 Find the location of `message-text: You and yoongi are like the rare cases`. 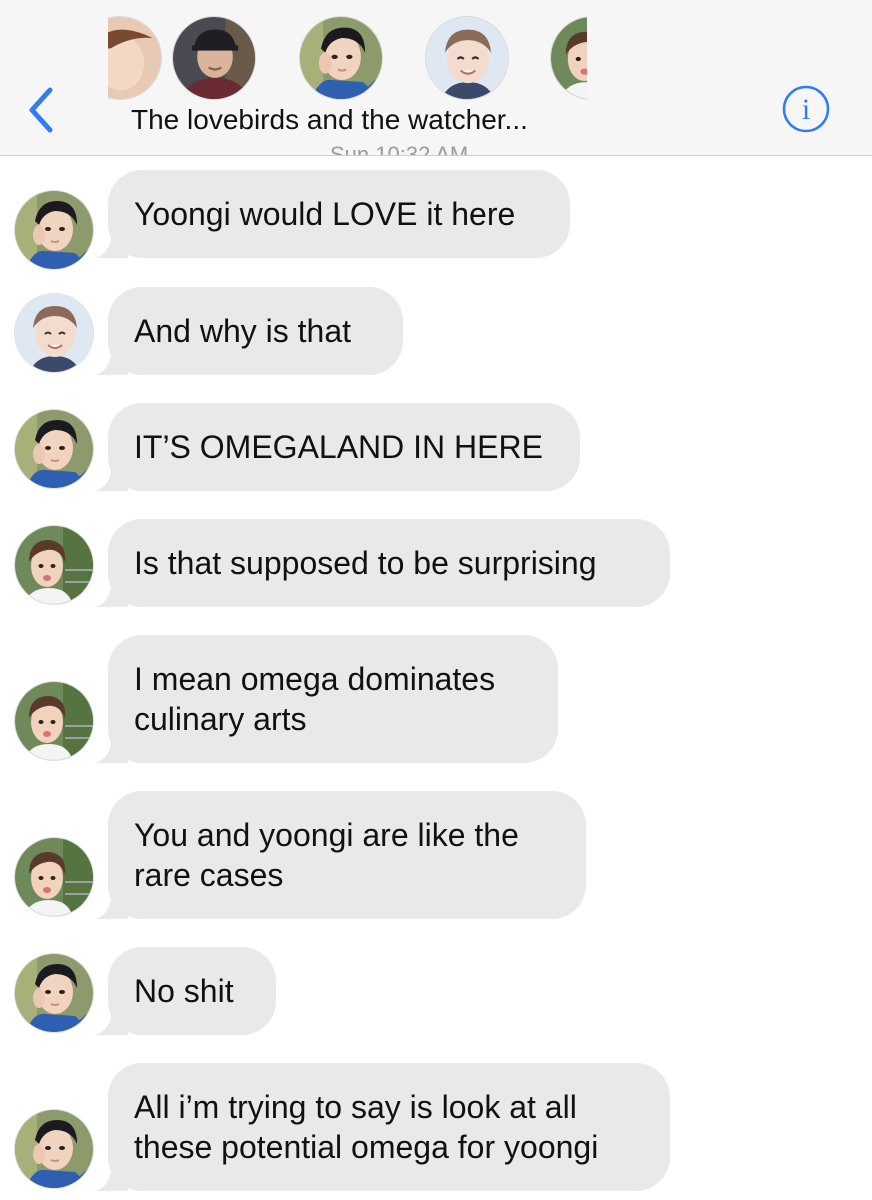

message-text: You and yoongi are like the rare cases is located at coordinates (326, 855).